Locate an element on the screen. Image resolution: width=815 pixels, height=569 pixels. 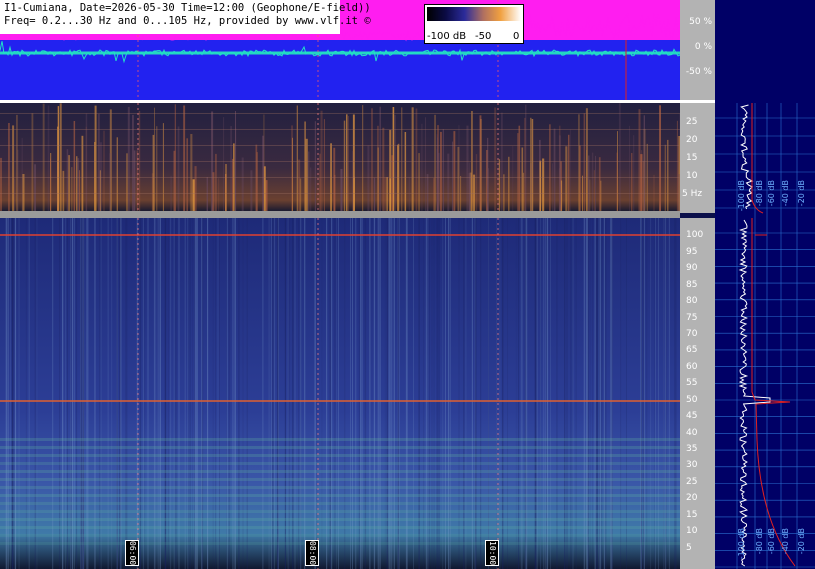
y-tick-label: 95 is located at coordinates (692, 251).